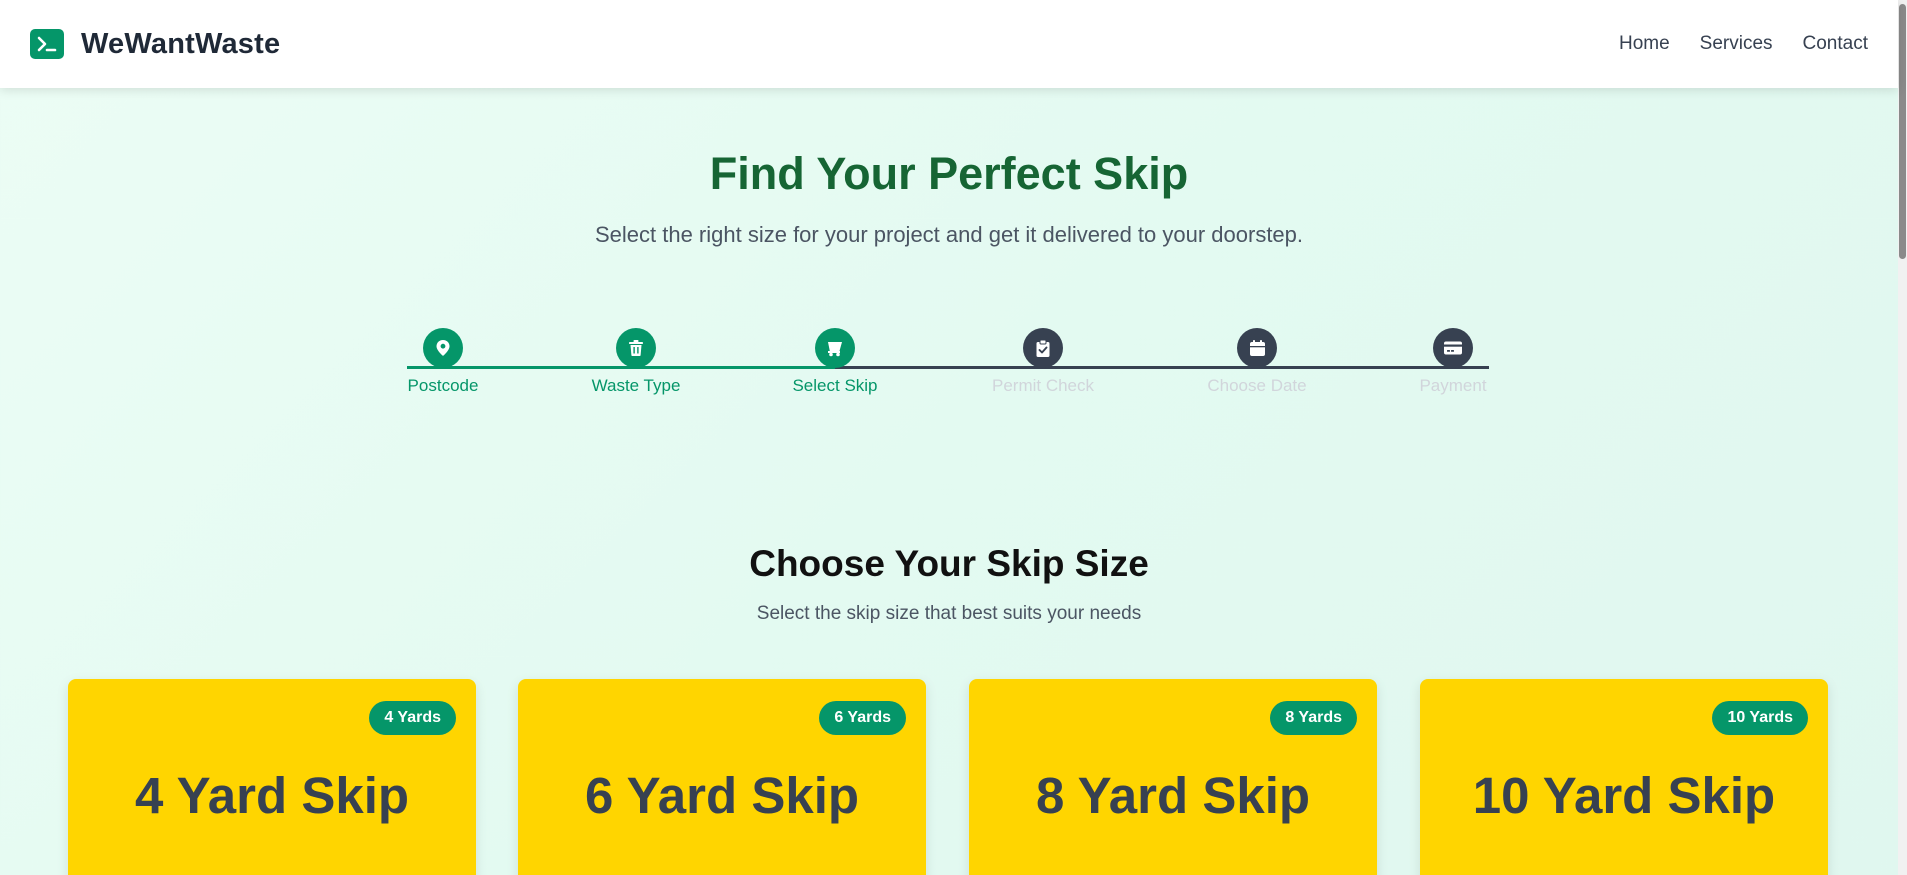  What do you see at coordinates (272, 795) in the screenshot?
I see `skip-card-title: 4 Yard Skip` at bounding box center [272, 795].